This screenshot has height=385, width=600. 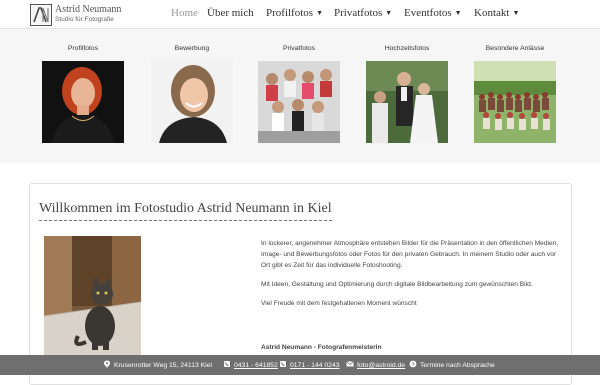 I want to click on portrait-woman-smiling-photo, so click(x=192, y=102).